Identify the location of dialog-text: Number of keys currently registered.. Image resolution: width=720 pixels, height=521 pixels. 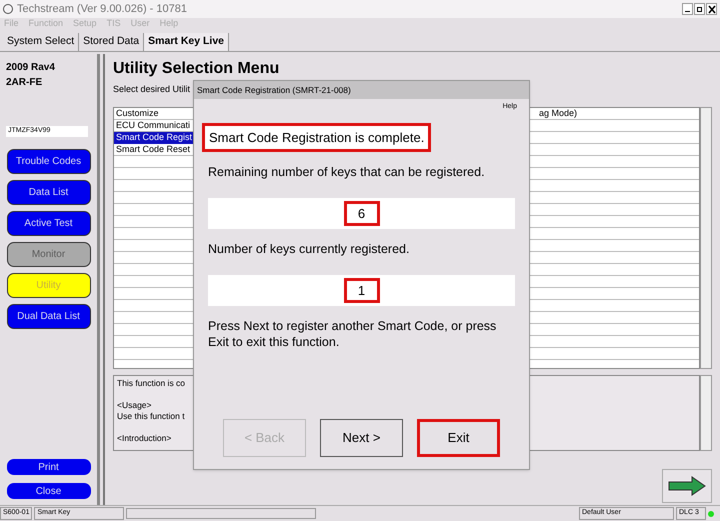
(308, 249).